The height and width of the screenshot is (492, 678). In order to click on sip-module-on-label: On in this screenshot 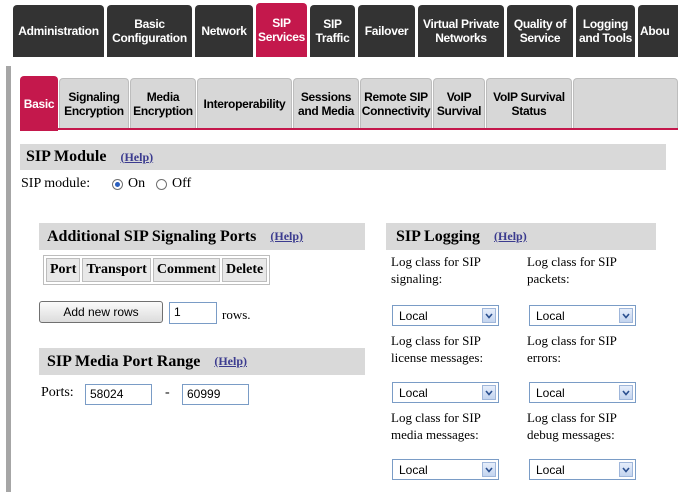, I will do `click(137, 183)`.